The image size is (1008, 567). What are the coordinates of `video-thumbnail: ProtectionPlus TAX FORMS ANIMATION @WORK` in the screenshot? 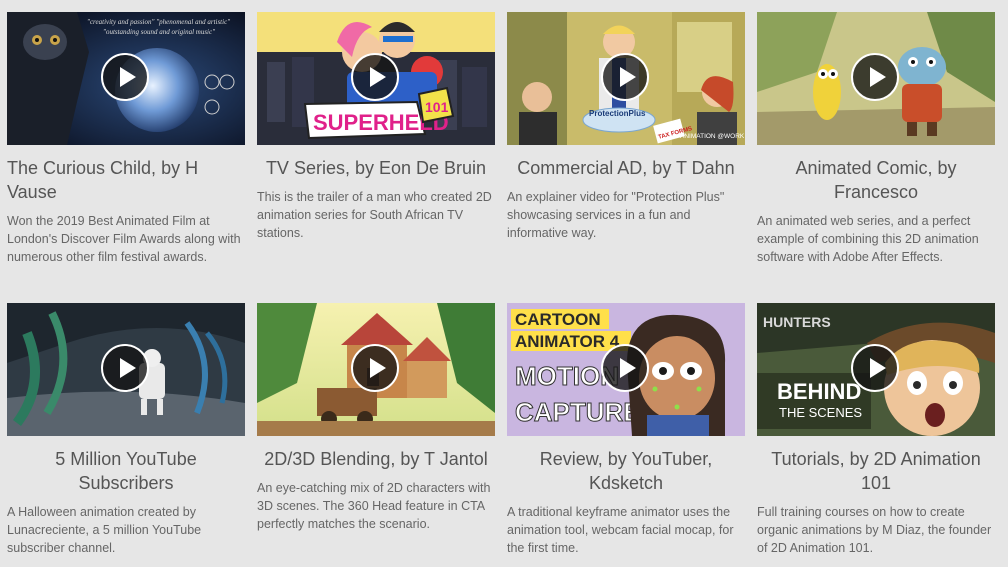 It's located at (626, 78).